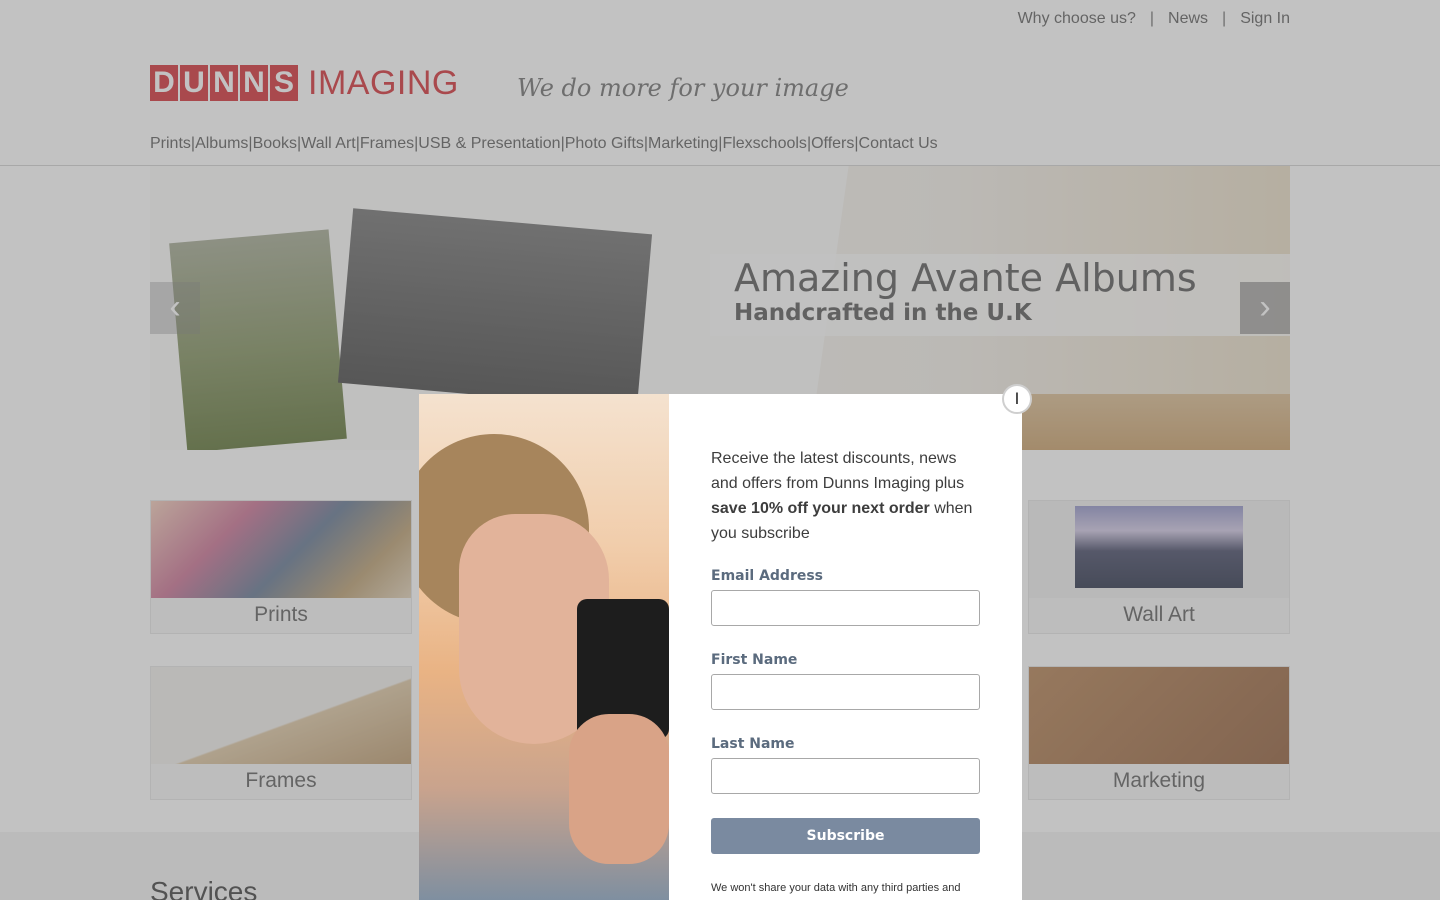  I want to click on first-name-field, so click(845, 692).